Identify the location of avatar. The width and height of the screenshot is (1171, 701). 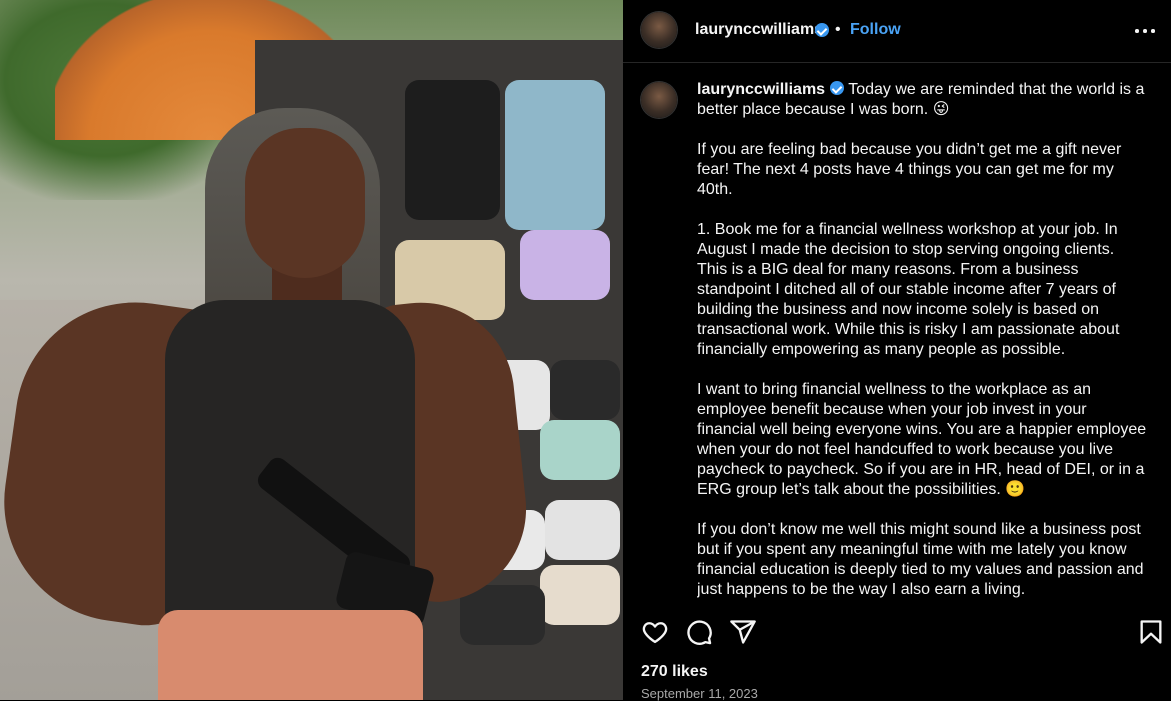
(659, 30).